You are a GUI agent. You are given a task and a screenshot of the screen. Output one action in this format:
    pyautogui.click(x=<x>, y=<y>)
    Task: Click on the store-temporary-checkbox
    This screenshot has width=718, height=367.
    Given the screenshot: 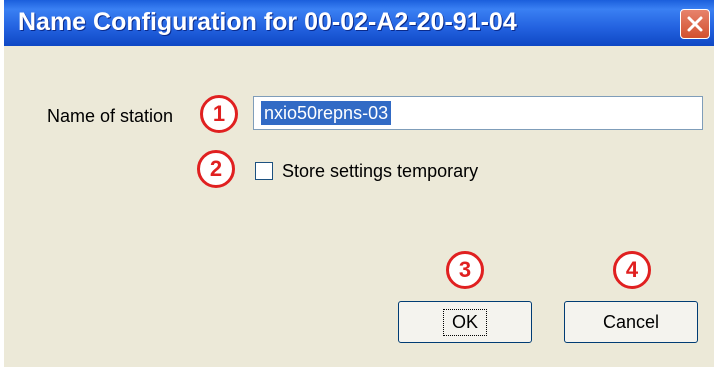 What is the action you would take?
    pyautogui.click(x=264, y=171)
    